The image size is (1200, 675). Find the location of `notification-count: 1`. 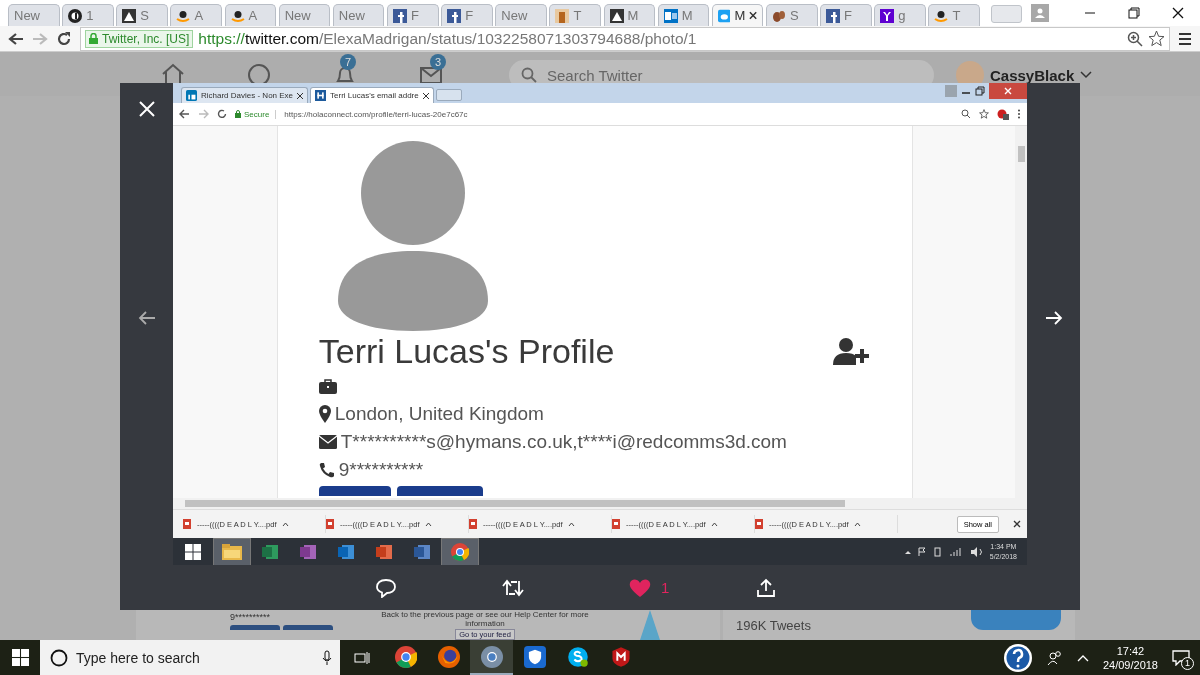

notification-count: 1 is located at coordinates (1187, 663).